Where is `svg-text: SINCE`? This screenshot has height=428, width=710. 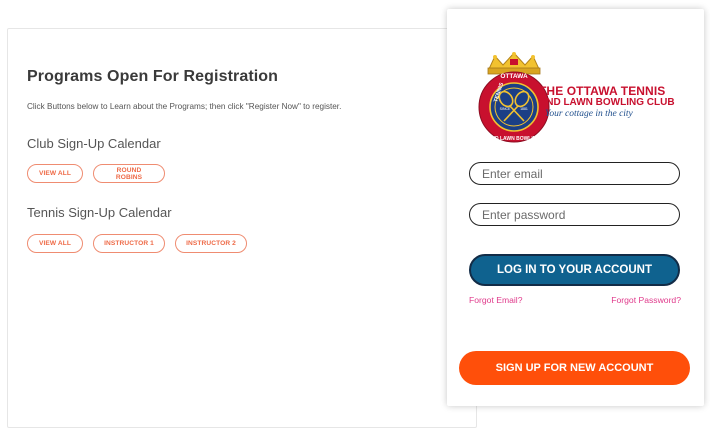
svg-text: SINCE is located at coordinates (505, 109).